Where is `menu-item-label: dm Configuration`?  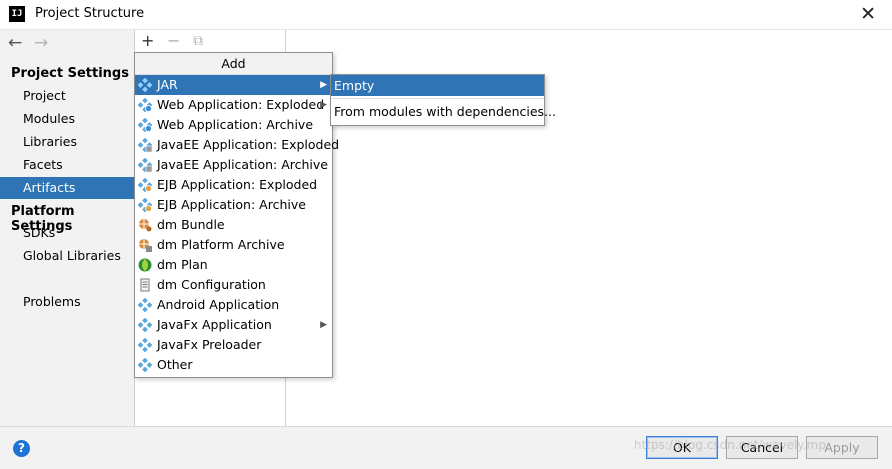 menu-item-label: dm Configuration is located at coordinates (211, 284).